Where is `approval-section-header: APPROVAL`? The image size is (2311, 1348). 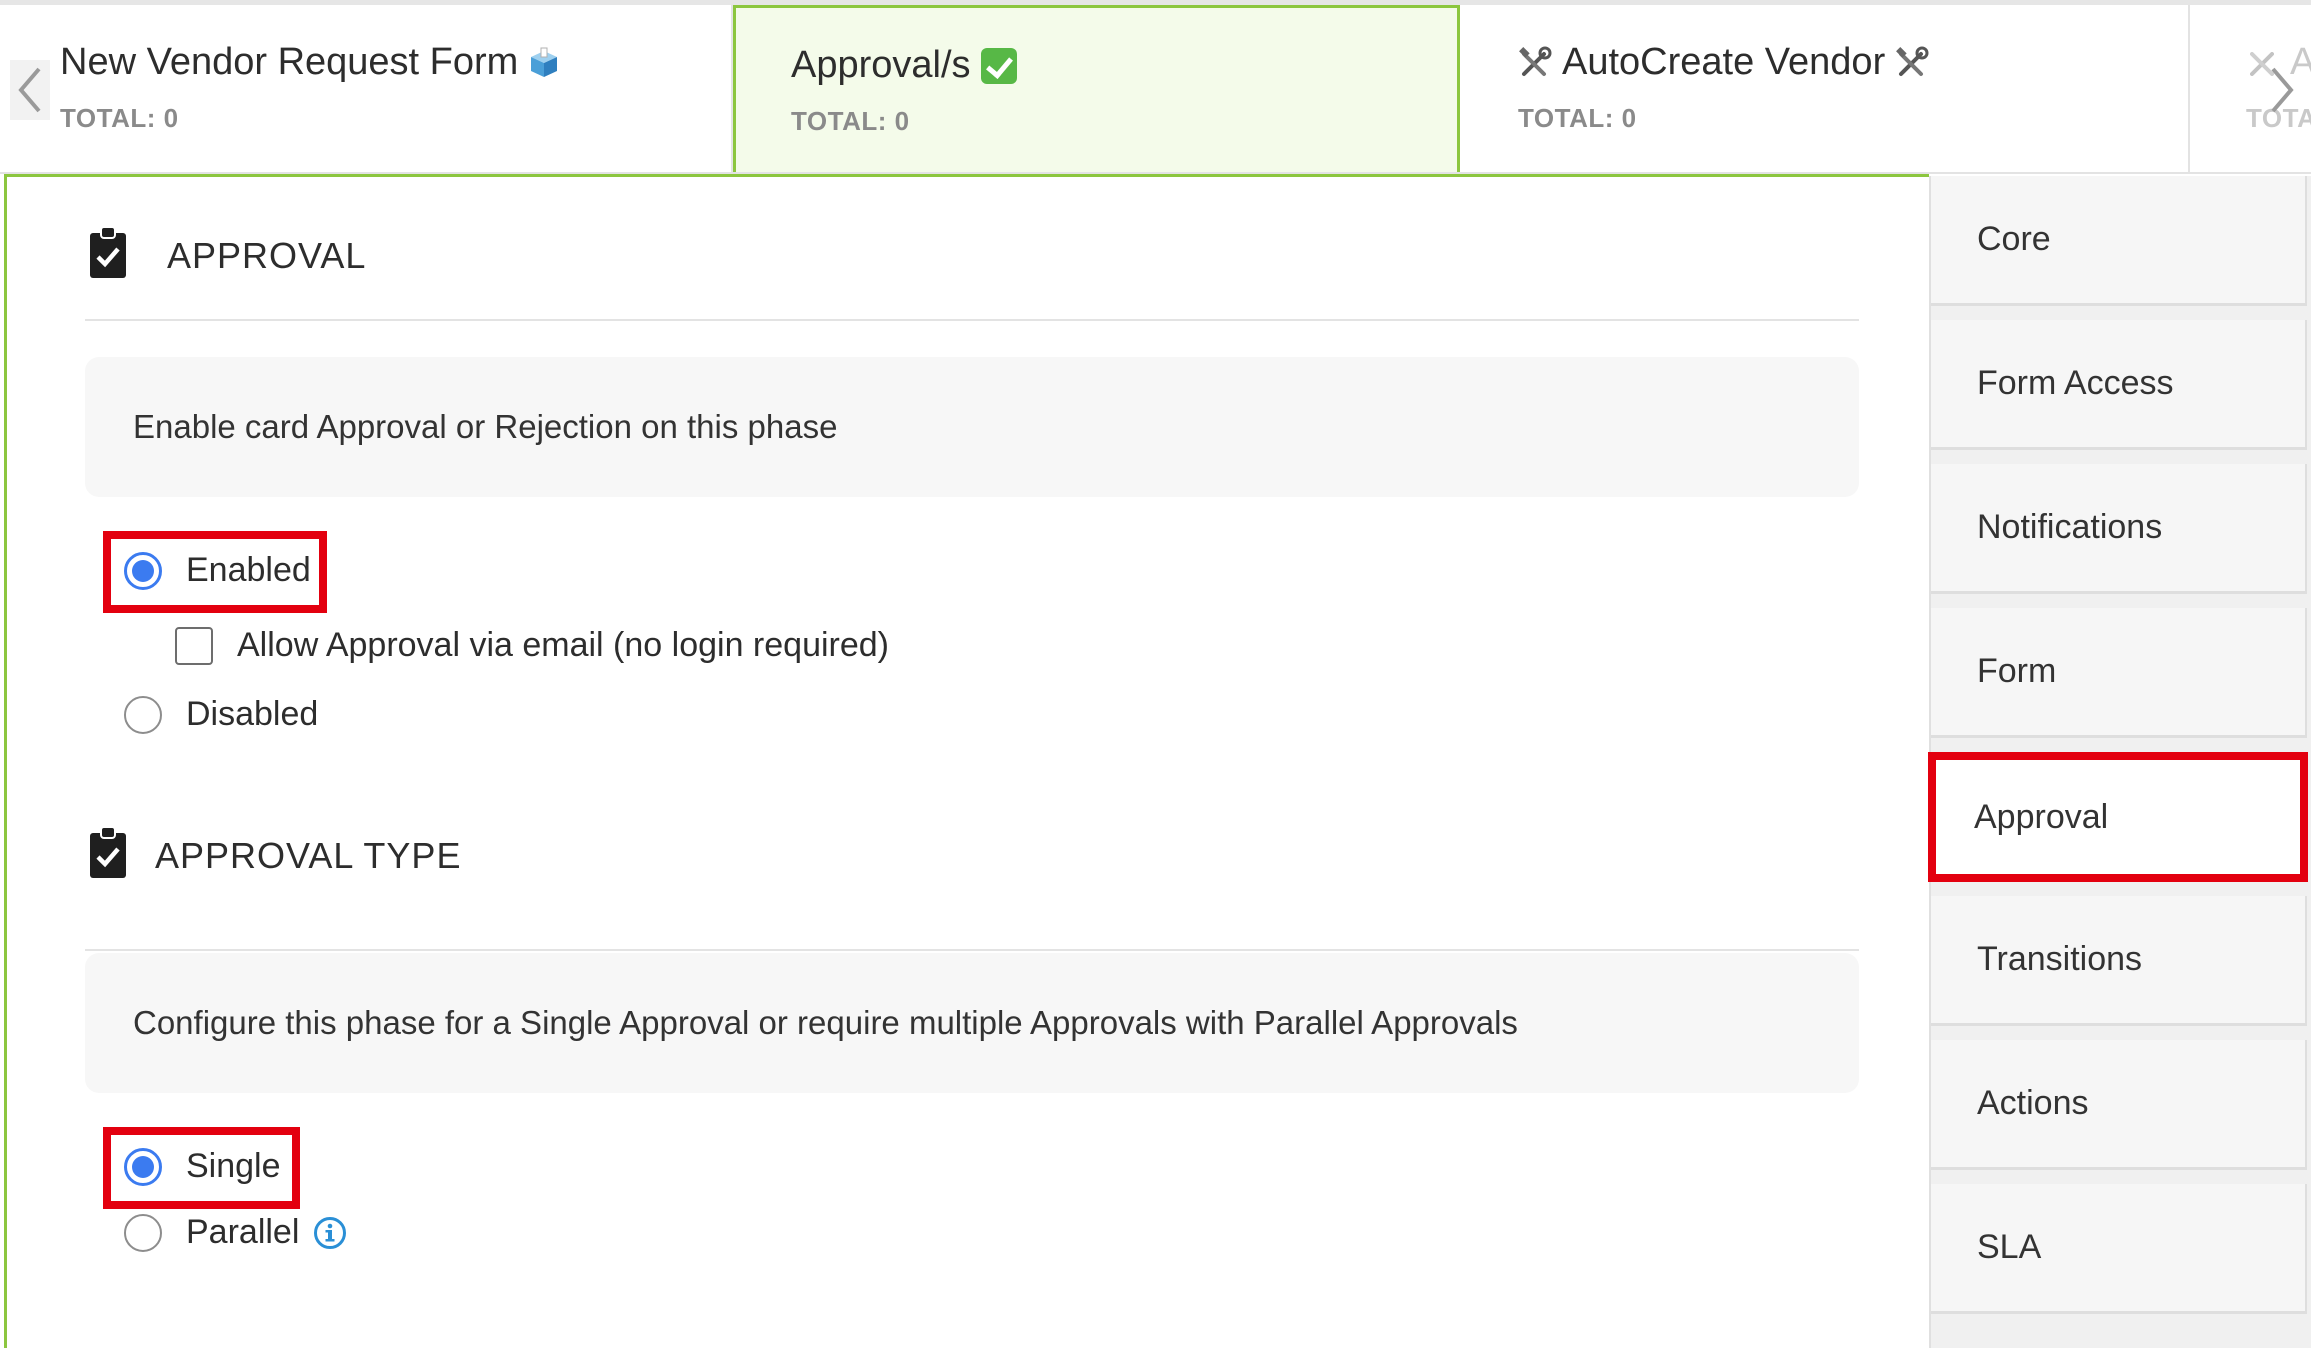 approval-section-header: APPROVAL is located at coordinates (972, 249).